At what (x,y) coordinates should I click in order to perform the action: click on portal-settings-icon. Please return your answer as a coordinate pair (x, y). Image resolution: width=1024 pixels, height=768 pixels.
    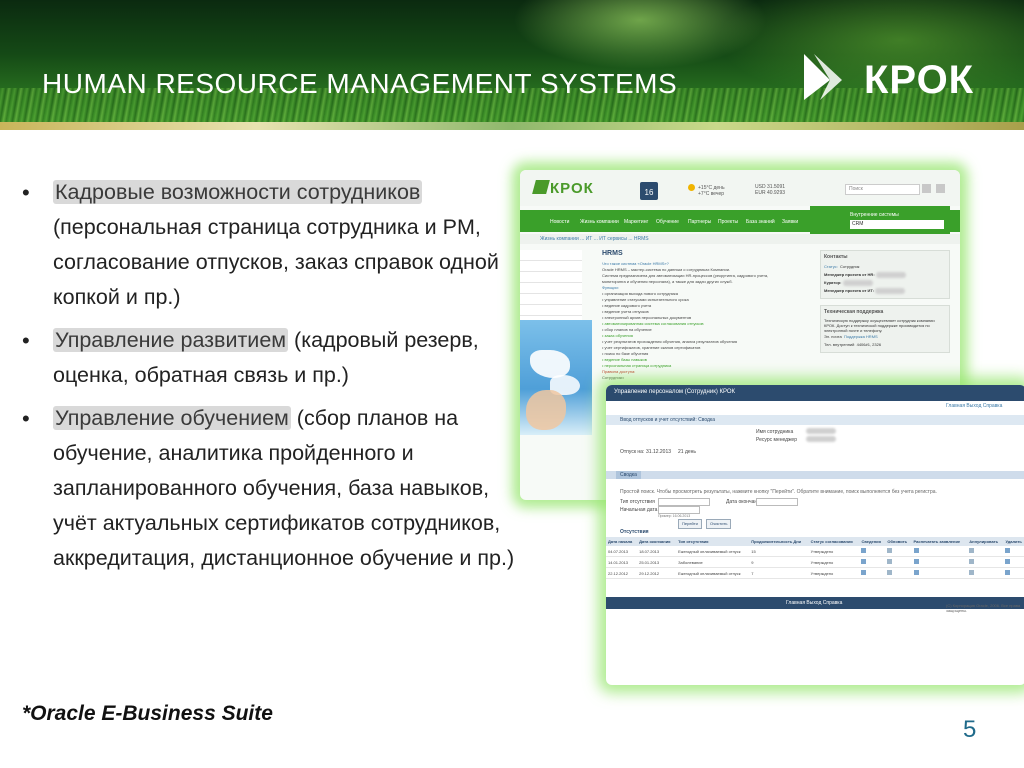
    Looking at the image, I should click on (940, 188).